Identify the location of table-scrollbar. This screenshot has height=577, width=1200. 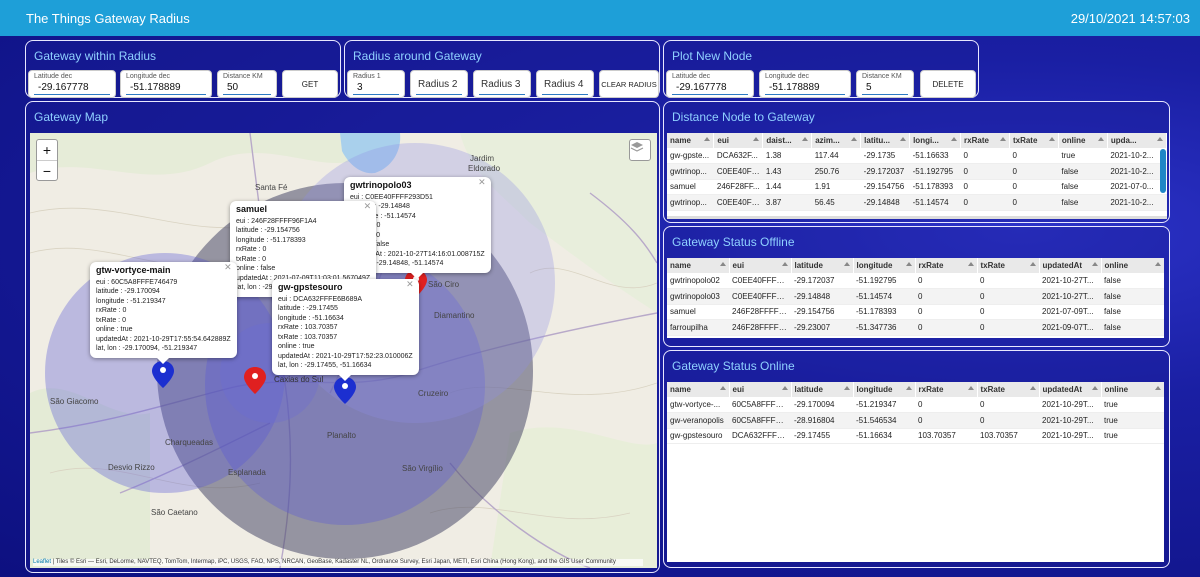
(1163, 171).